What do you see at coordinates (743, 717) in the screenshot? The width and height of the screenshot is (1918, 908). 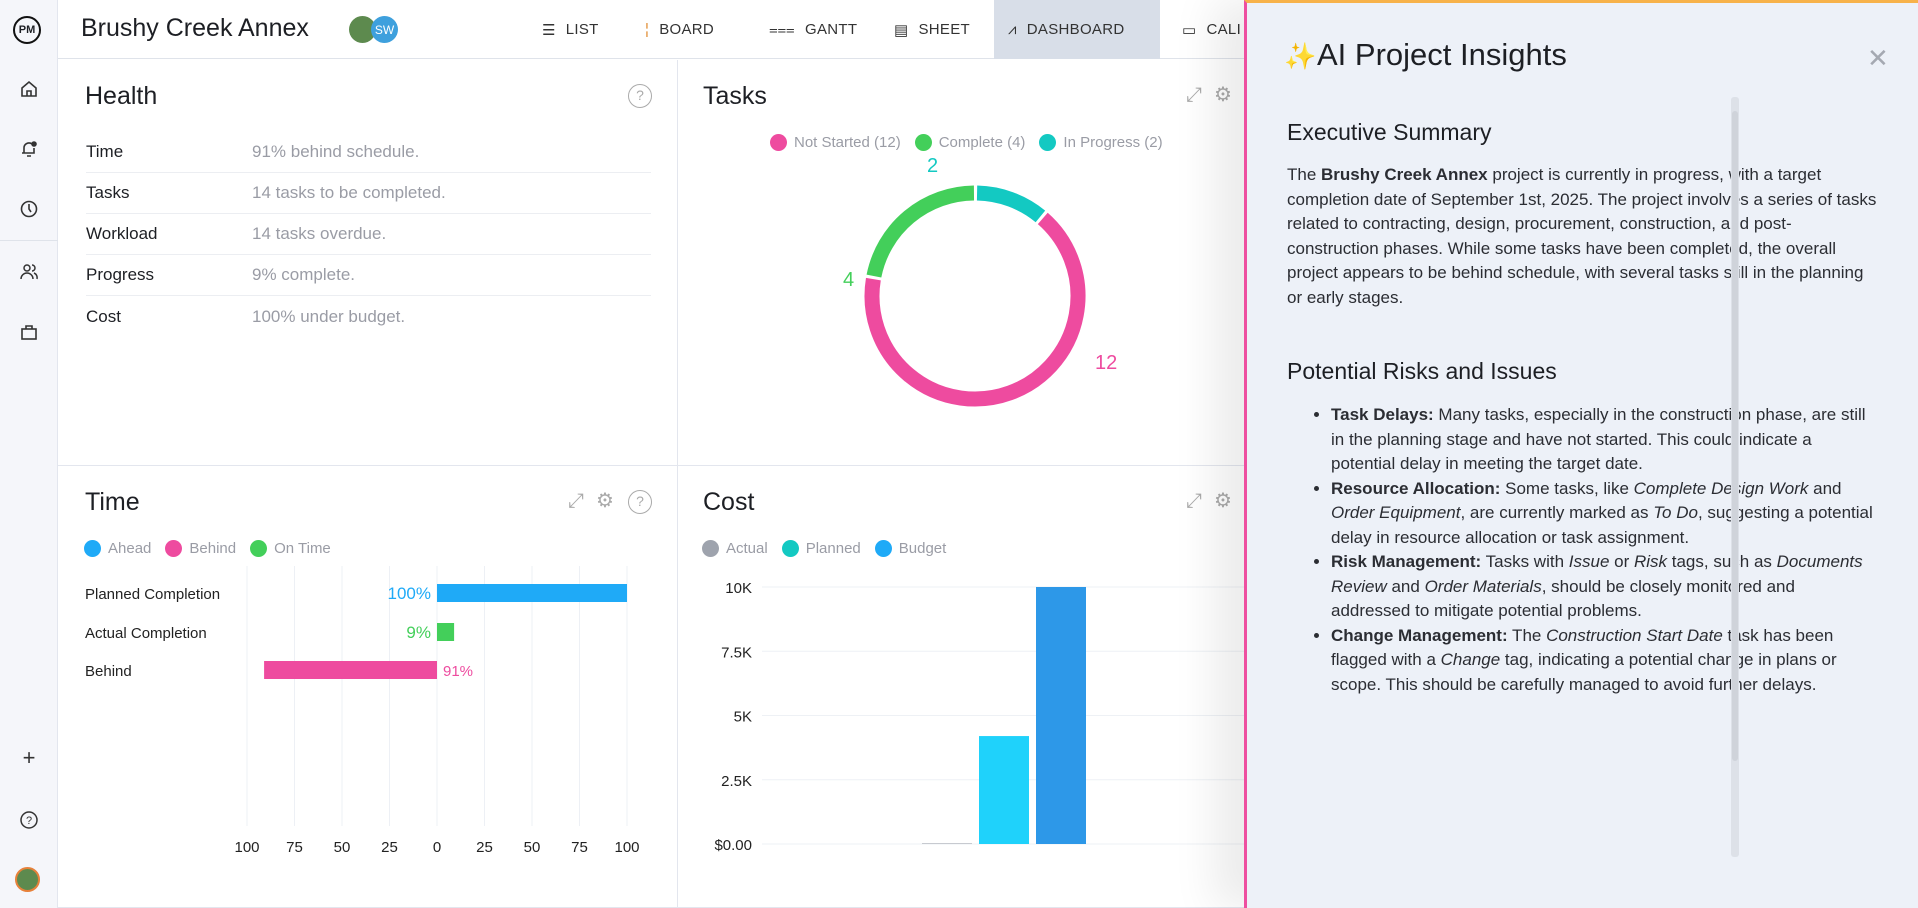 I see `y-tick-label: 5K` at bounding box center [743, 717].